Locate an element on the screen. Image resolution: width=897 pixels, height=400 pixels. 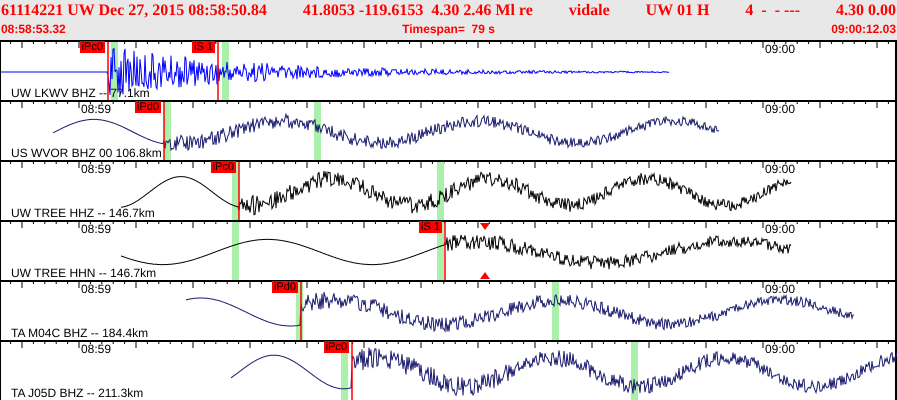
analyst-name: vidale is located at coordinates (589, 11).